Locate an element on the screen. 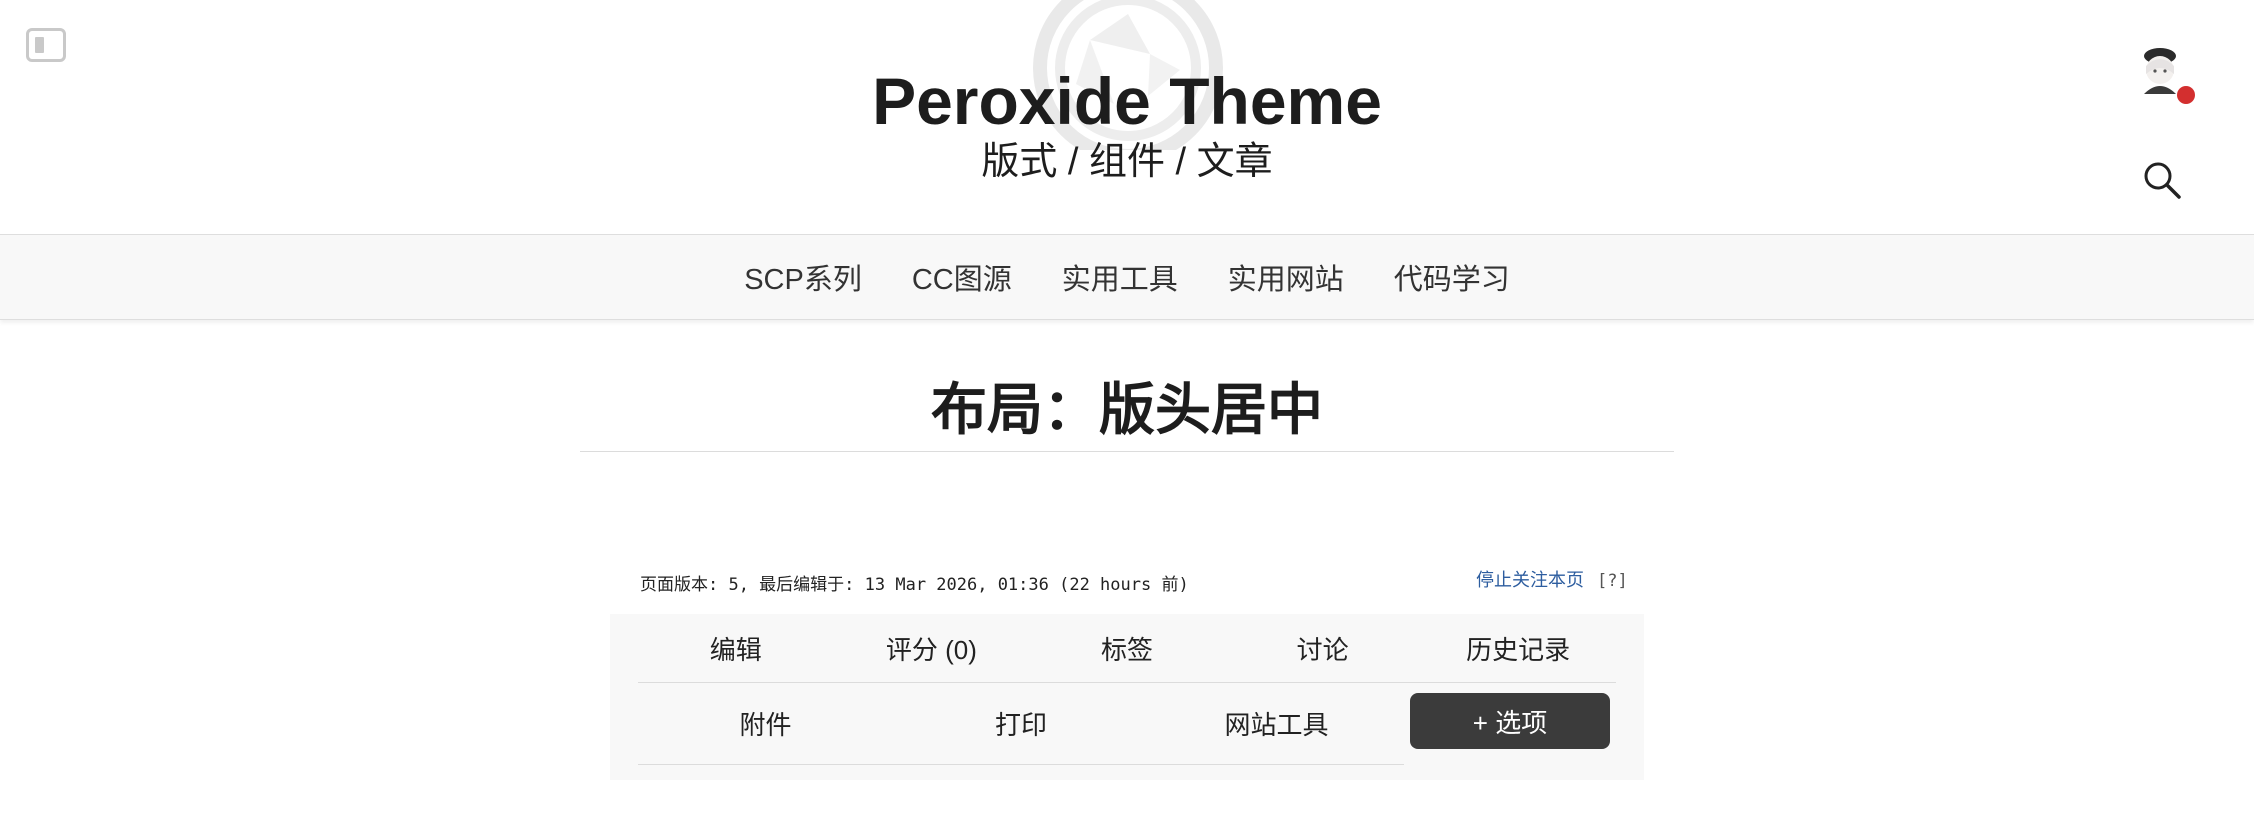 Image resolution: width=2254 pixels, height=816 pixels. tags-button: 标签 is located at coordinates (1127, 648).